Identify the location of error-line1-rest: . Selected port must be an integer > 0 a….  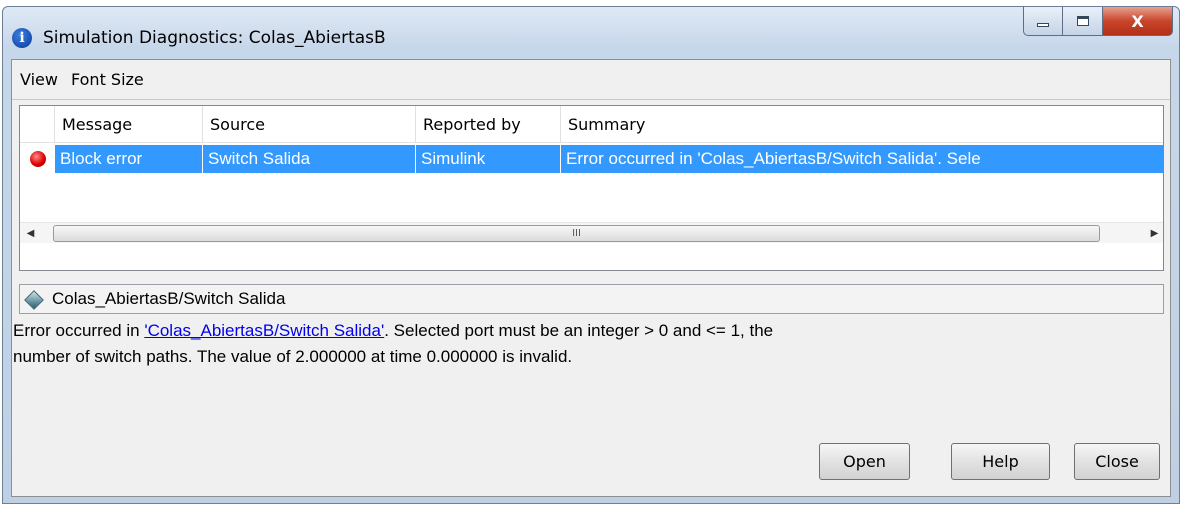
(579, 330).